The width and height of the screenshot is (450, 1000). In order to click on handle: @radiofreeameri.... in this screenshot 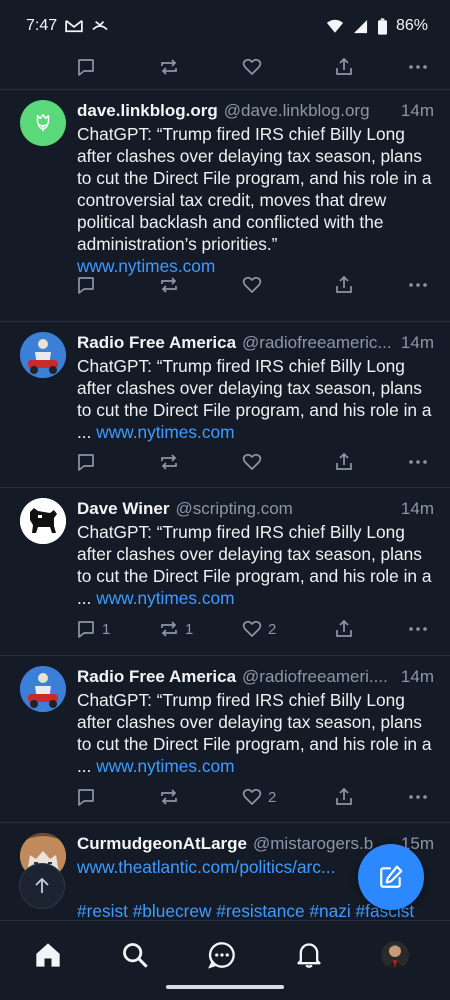, I will do `click(319, 677)`.